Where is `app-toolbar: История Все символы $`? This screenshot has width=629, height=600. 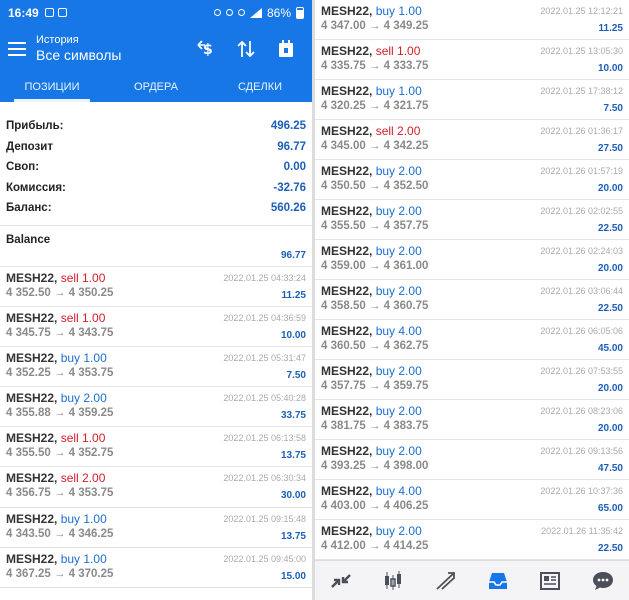
app-toolbar: История Все символы $ is located at coordinates (156, 48).